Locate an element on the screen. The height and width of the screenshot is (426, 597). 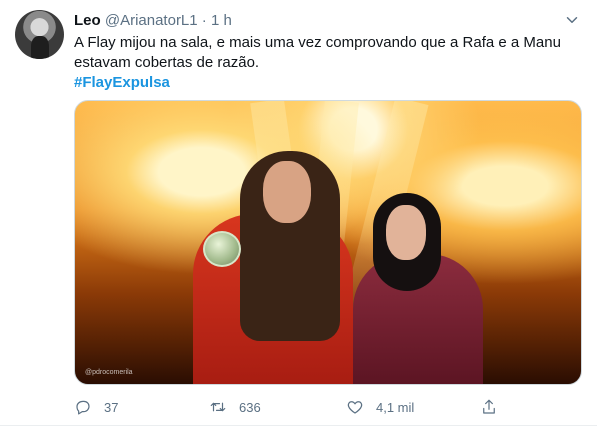
media-watermark: @pdrocomerila is located at coordinates (109, 372).